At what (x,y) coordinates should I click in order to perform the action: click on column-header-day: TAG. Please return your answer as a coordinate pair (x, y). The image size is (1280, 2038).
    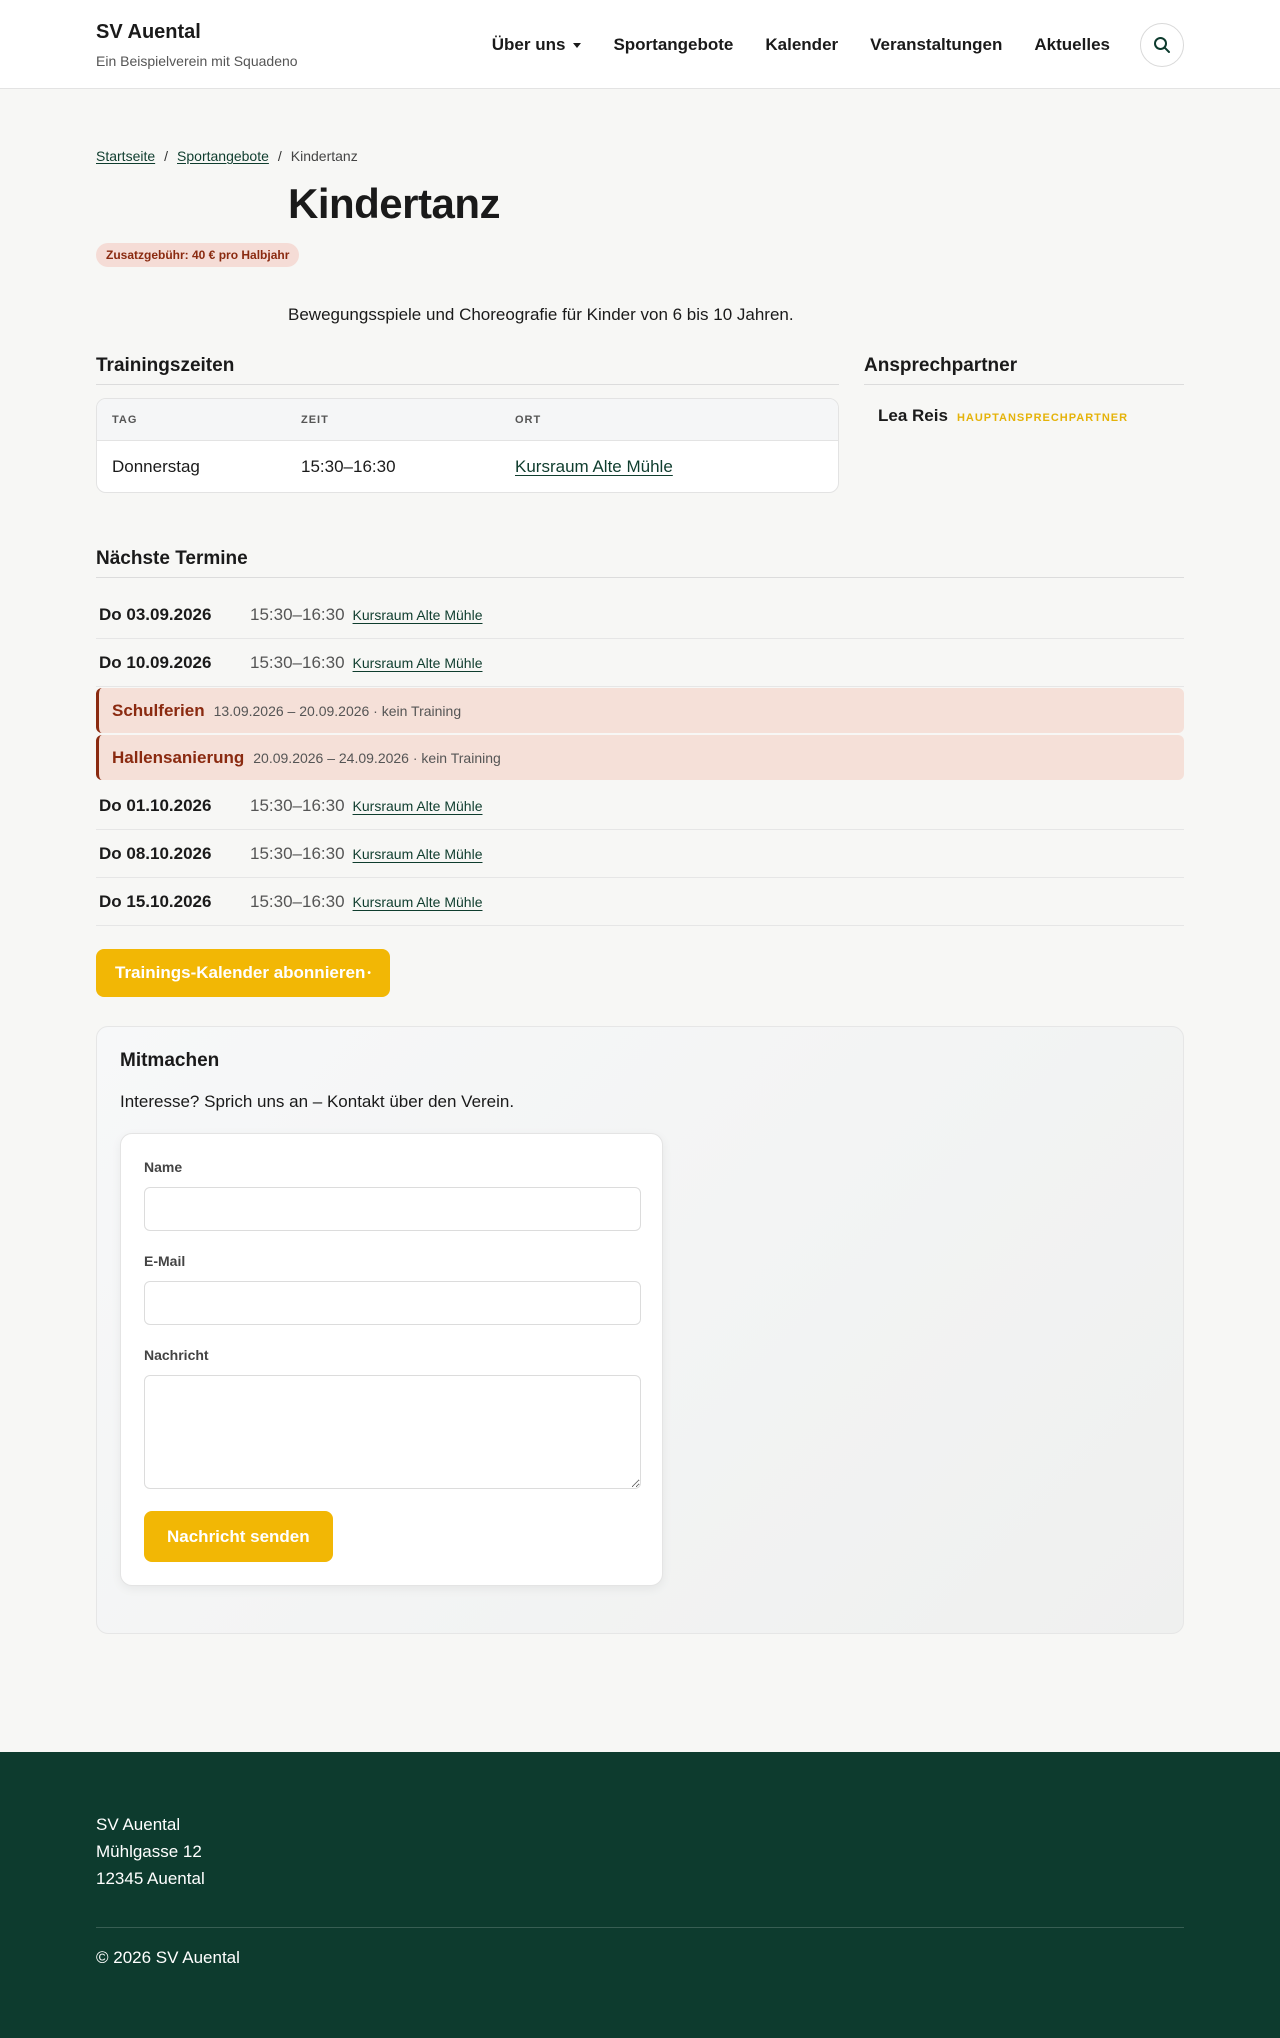
    Looking at the image, I should click on (125, 419).